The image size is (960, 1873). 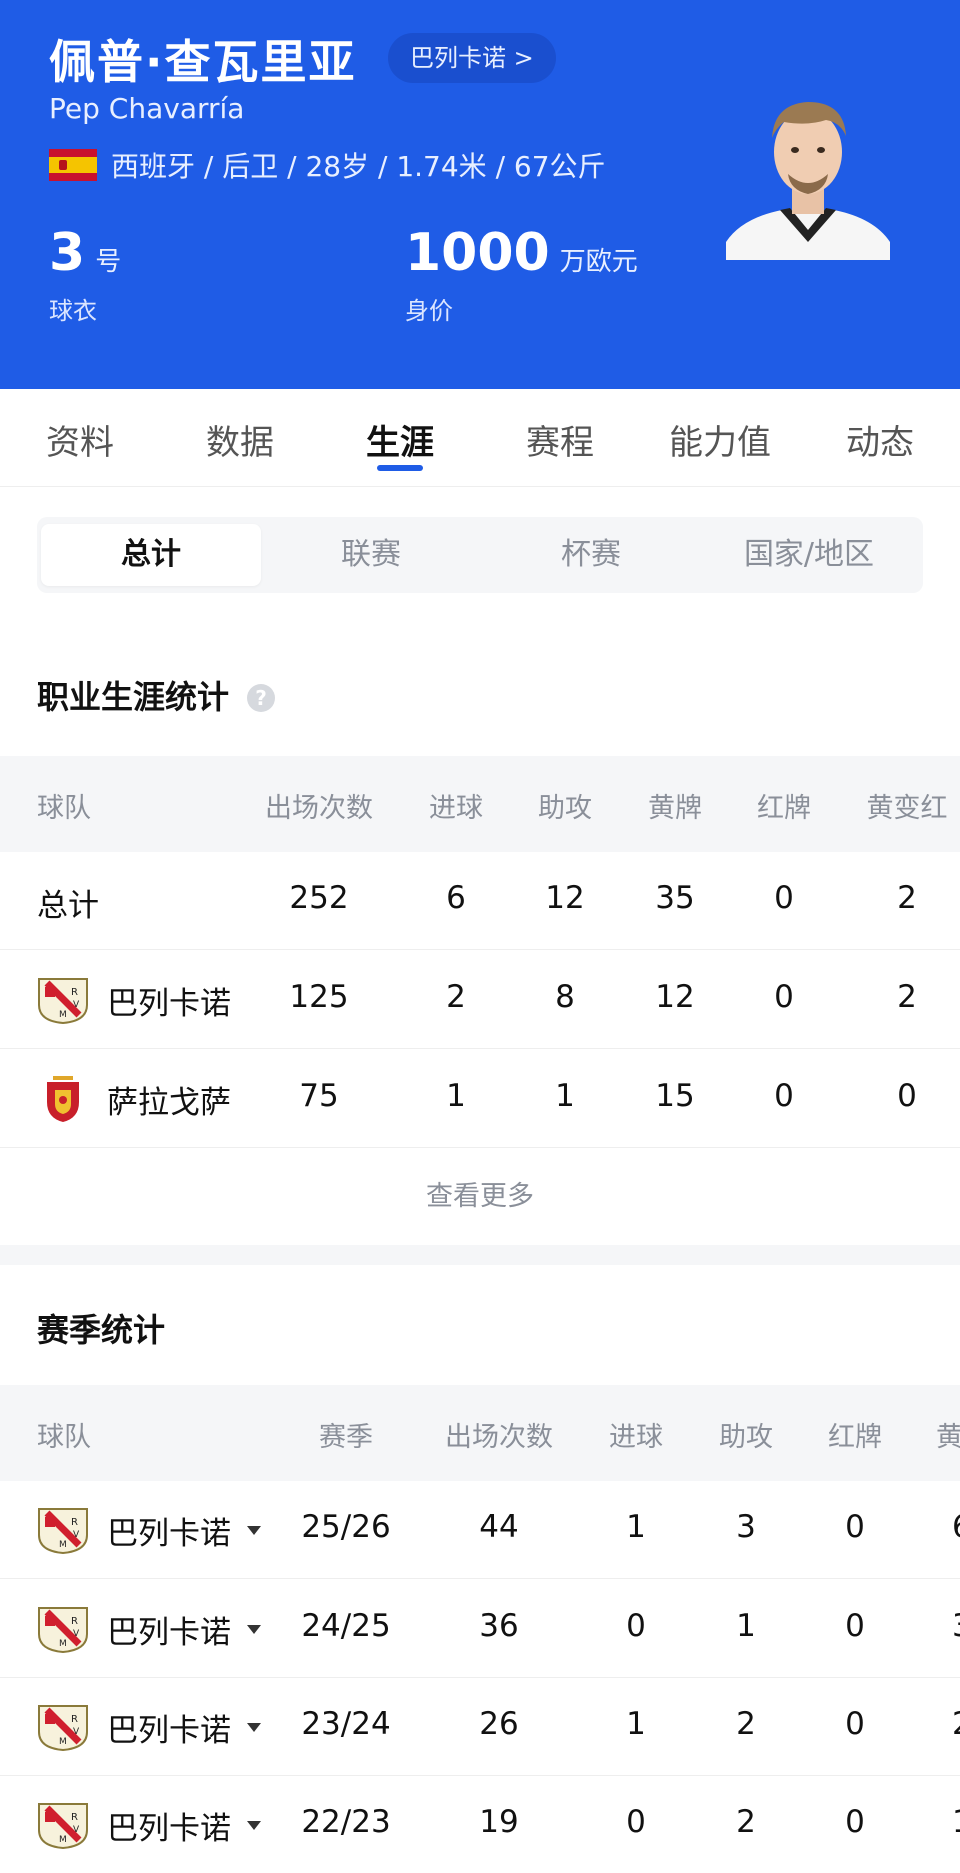 I want to click on segment-league: 联赛, so click(x=371, y=555).